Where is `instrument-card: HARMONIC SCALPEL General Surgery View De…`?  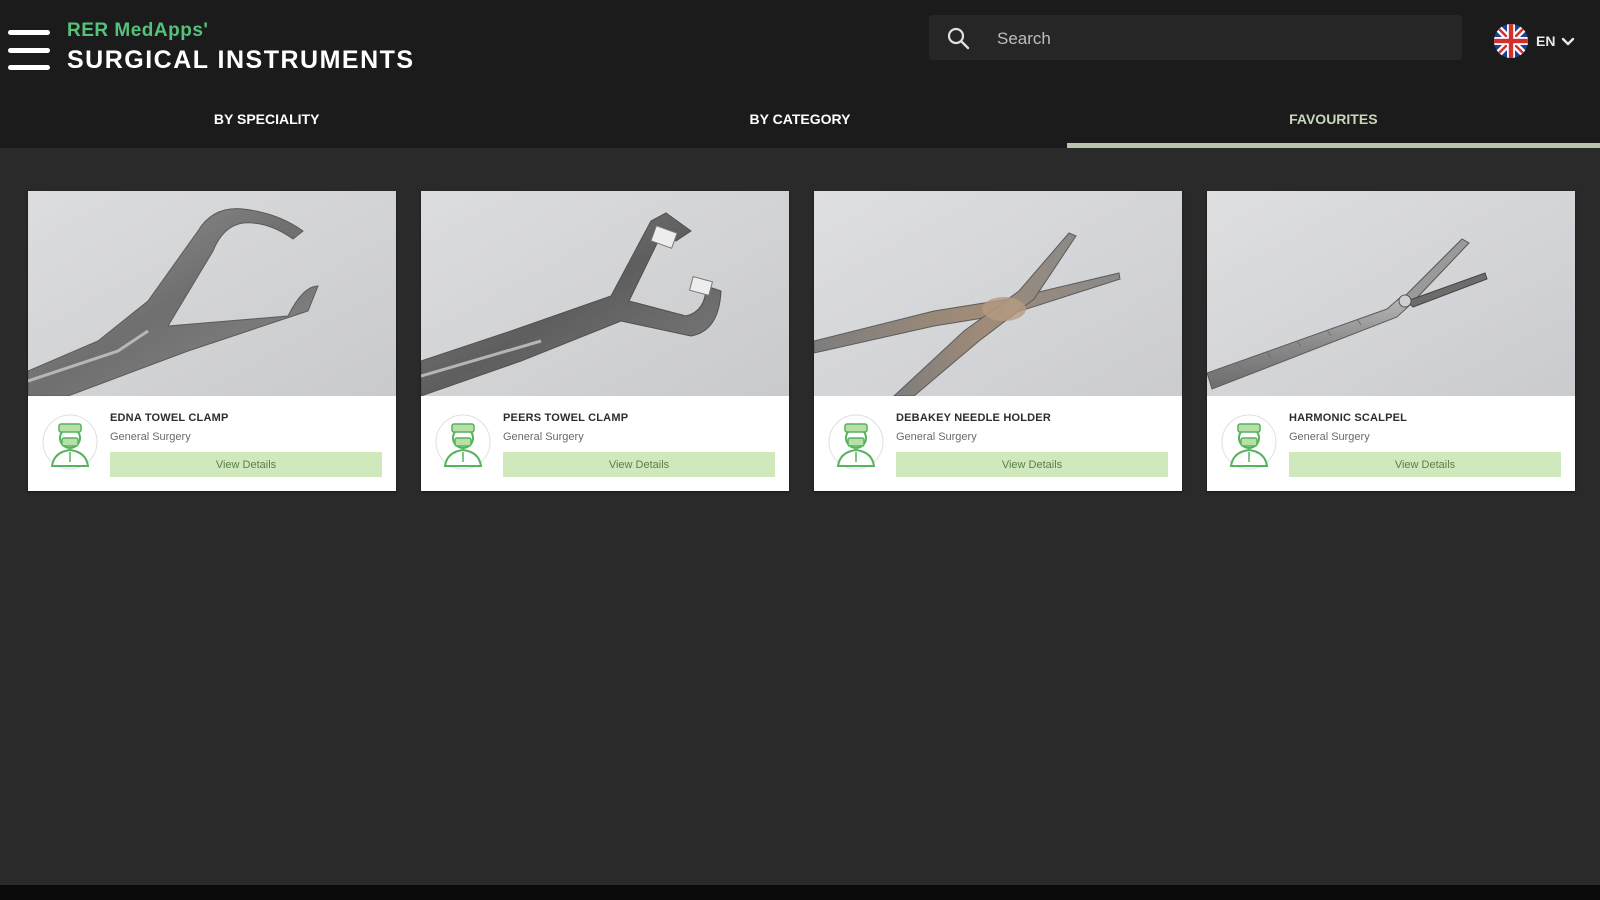
instrument-card: HARMONIC SCALPEL General Surgery View De… is located at coordinates (1391, 341).